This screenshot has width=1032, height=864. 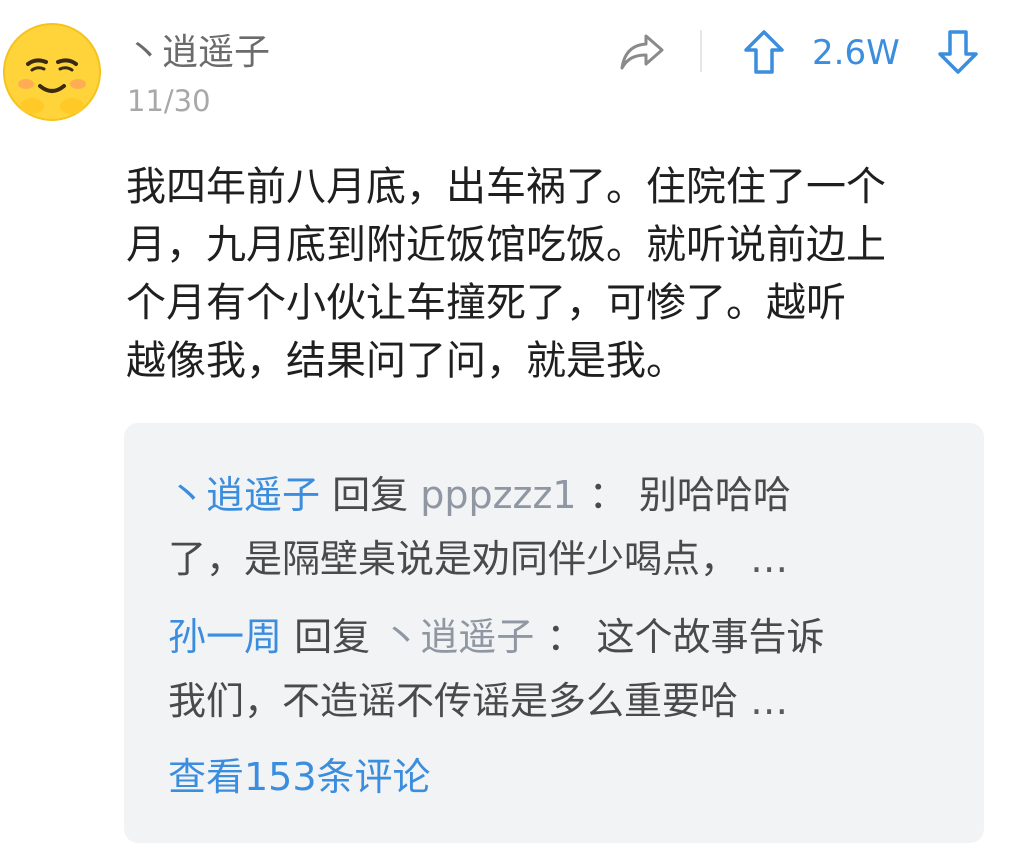 What do you see at coordinates (714, 495) in the screenshot?
I see `reply-text: 别哈哈哈` at bounding box center [714, 495].